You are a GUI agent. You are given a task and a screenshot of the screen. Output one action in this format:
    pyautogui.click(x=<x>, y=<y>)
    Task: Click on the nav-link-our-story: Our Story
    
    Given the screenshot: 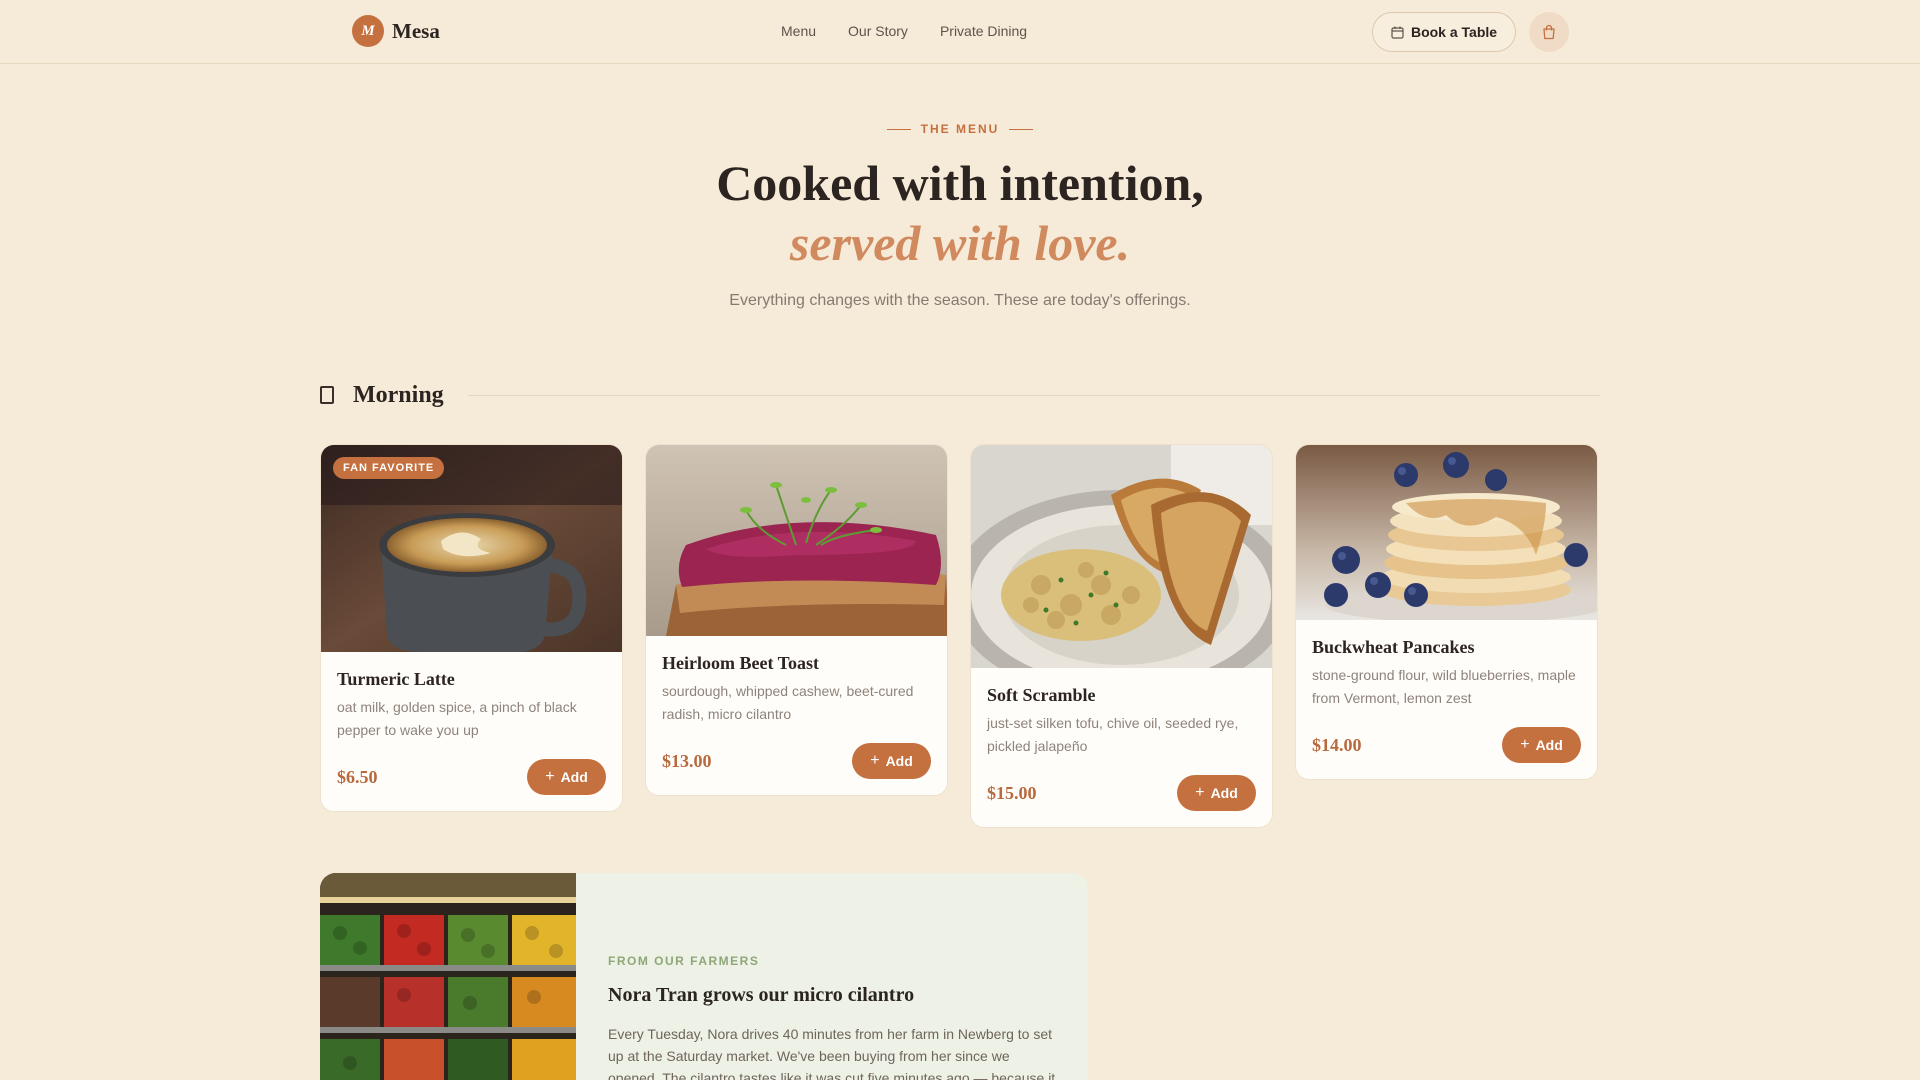 What is the action you would take?
    pyautogui.click(x=878, y=31)
    